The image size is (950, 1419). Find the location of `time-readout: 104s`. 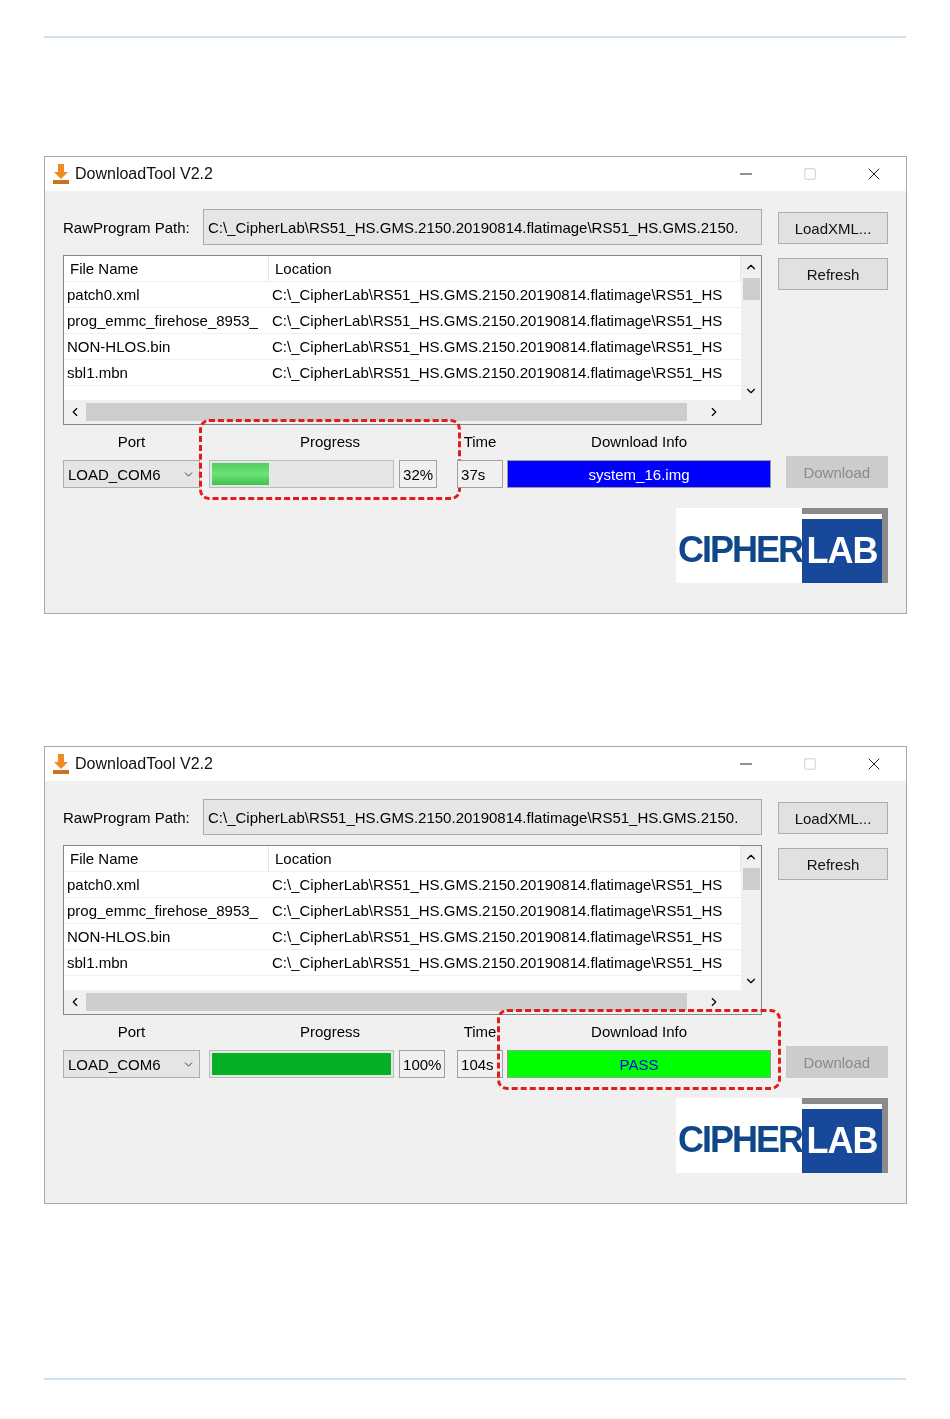

time-readout: 104s is located at coordinates (480, 1064).